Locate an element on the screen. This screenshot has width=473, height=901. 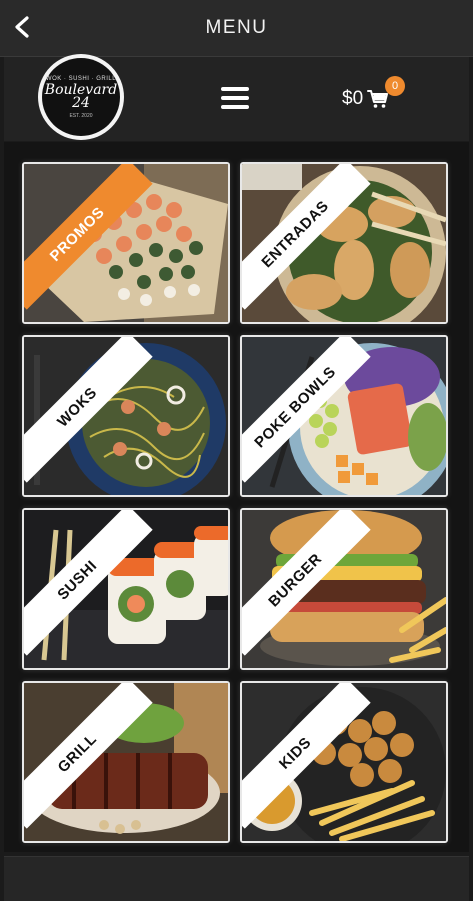
category-poke-bowls: POKE BOWLS is located at coordinates (344, 416).